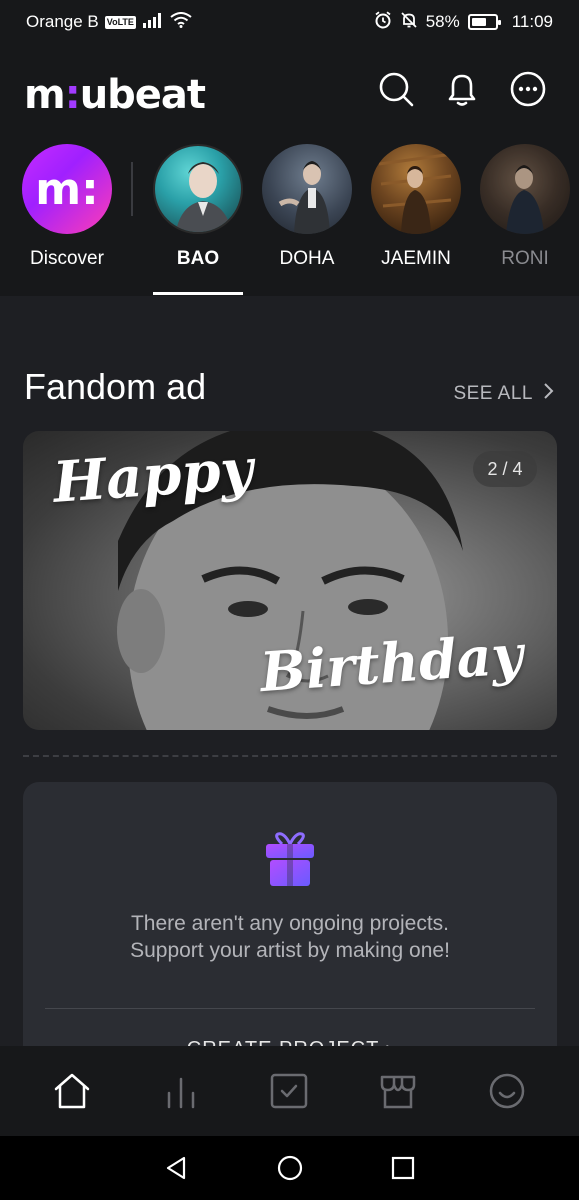  I want to click on artist-bao: BAO, so click(198, 207).